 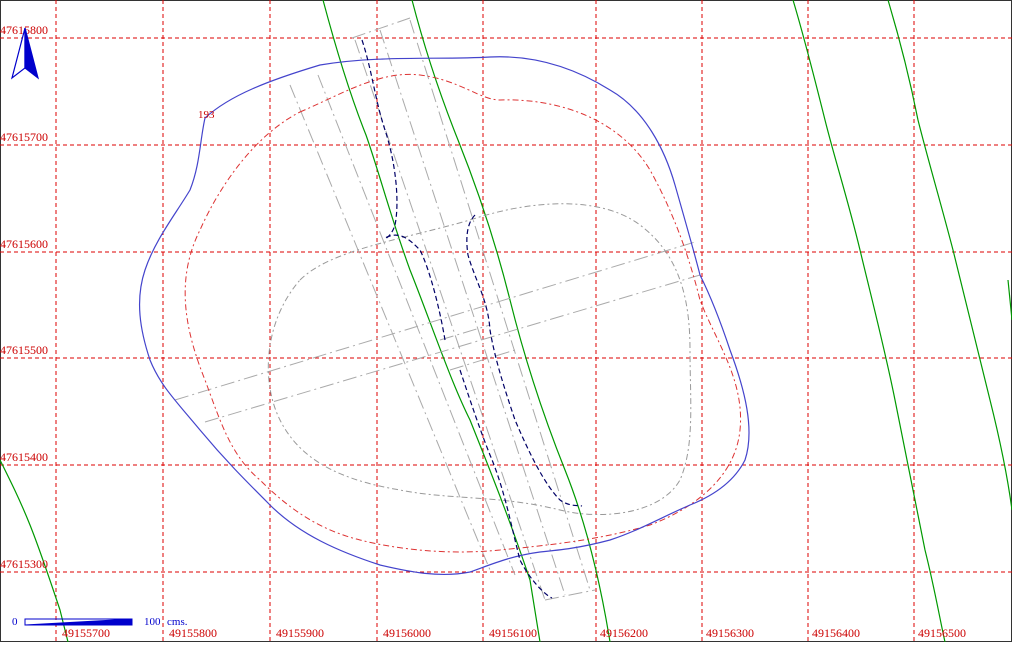 What do you see at coordinates (24, 564) in the screenshot?
I see `y-coordinate-label: 47615300` at bounding box center [24, 564].